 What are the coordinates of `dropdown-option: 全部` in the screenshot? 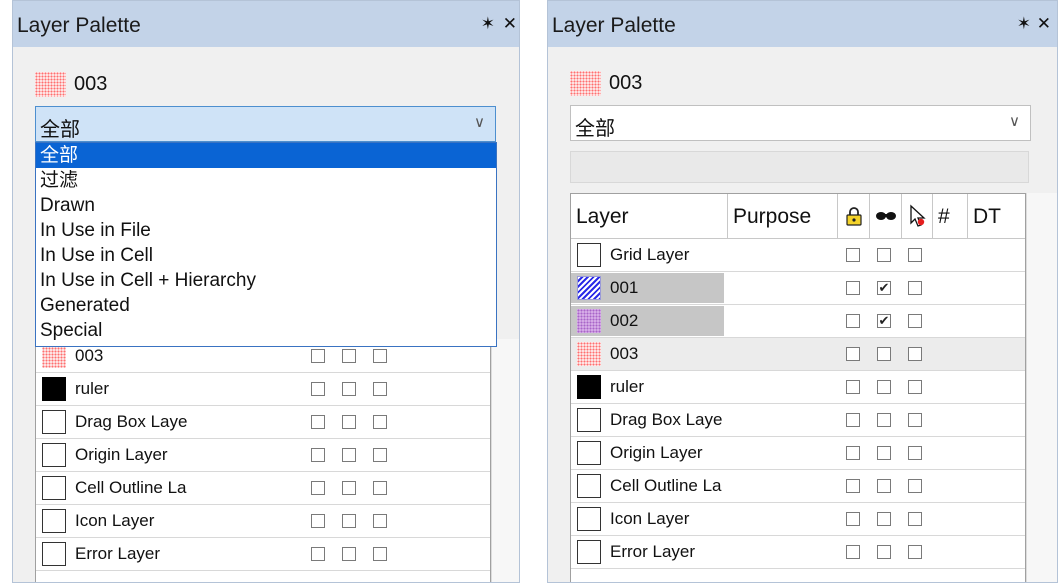 It's located at (266, 155).